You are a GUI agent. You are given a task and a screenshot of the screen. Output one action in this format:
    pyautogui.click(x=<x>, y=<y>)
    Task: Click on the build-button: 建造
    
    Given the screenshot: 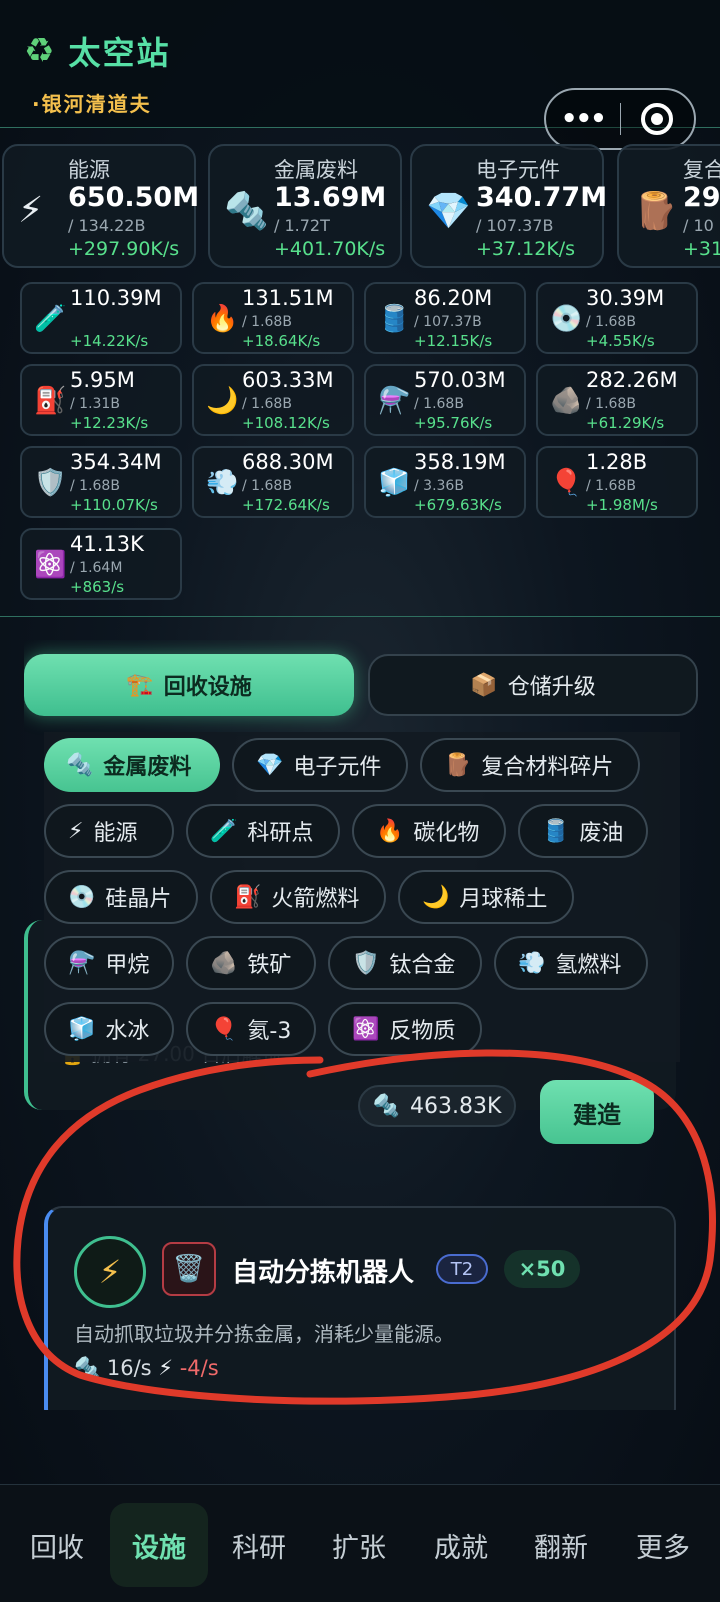 What is the action you would take?
    pyautogui.click(x=597, y=1112)
    